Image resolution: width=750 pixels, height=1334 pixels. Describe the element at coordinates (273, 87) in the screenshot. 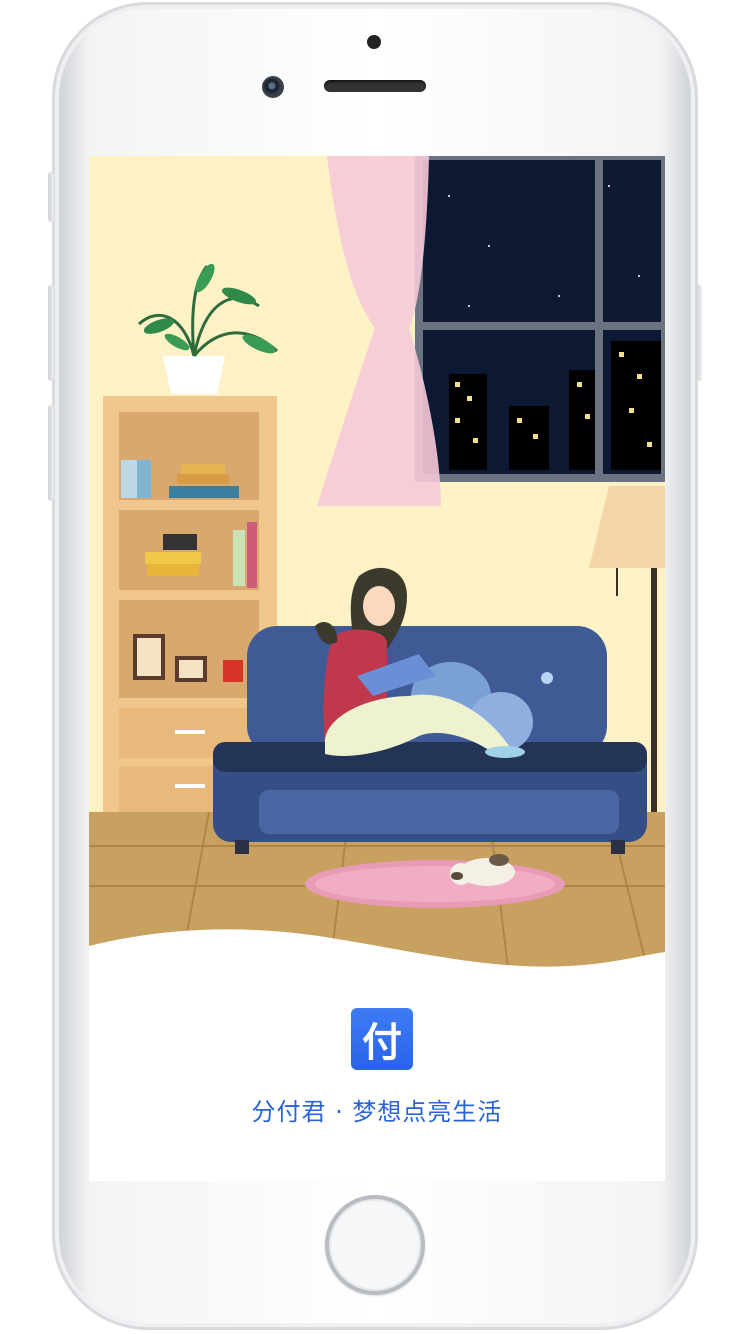

I see `front-camera` at that location.